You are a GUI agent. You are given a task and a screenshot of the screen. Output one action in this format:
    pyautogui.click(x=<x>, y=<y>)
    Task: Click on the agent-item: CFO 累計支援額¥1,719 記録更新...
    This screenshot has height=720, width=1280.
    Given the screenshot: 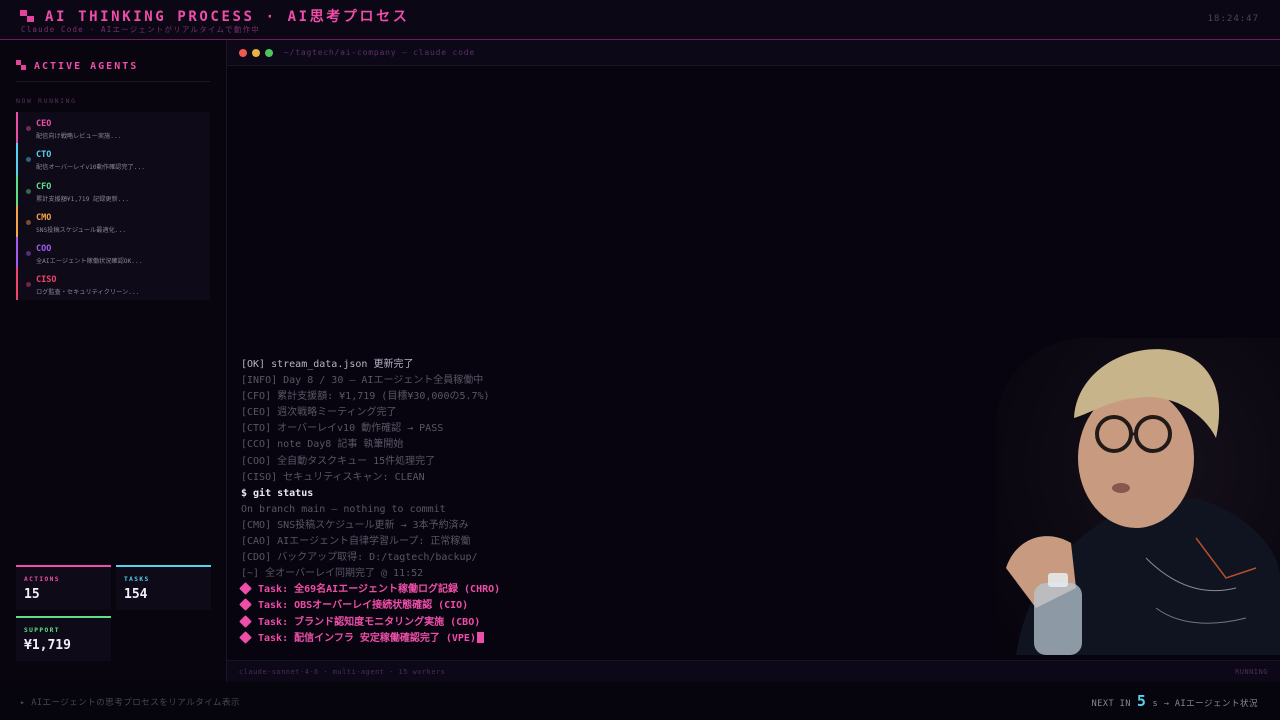 What is the action you would take?
    pyautogui.click(x=113, y=190)
    